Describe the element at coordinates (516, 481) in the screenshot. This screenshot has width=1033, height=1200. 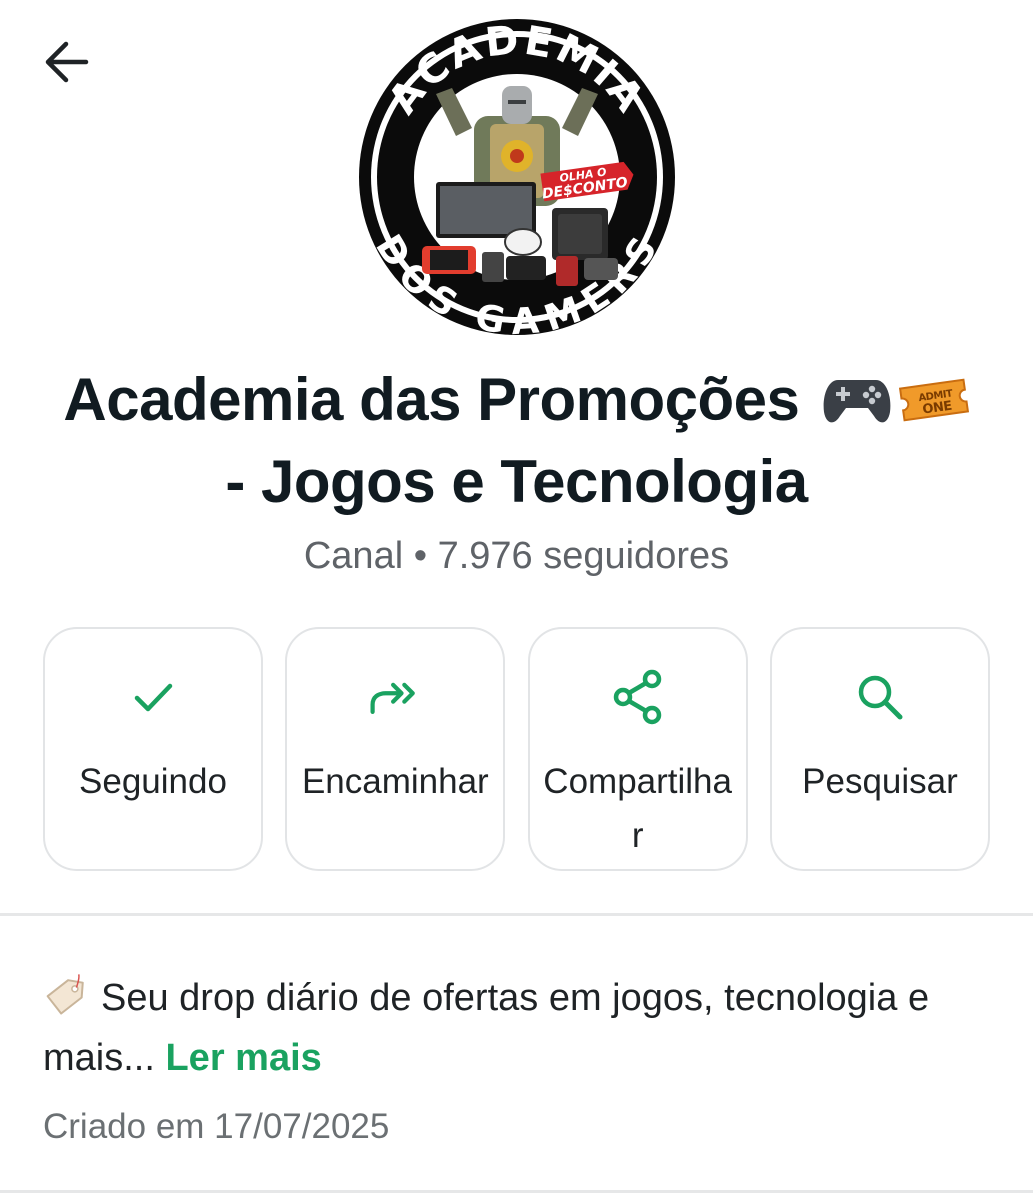
I see `channel-title-line2: - Jogos e Tecnologia` at that location.